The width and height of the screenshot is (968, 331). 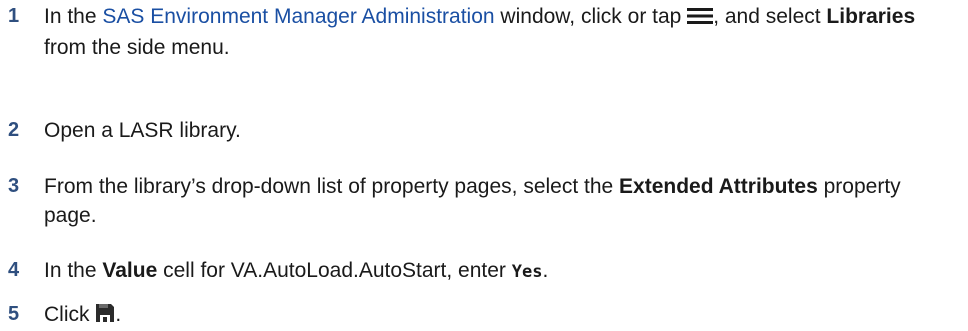 What do you see at coordinates (142, 130) in the screenshot?
I see `step-text: Open a LASR library.` at bounding box center [142, 130].